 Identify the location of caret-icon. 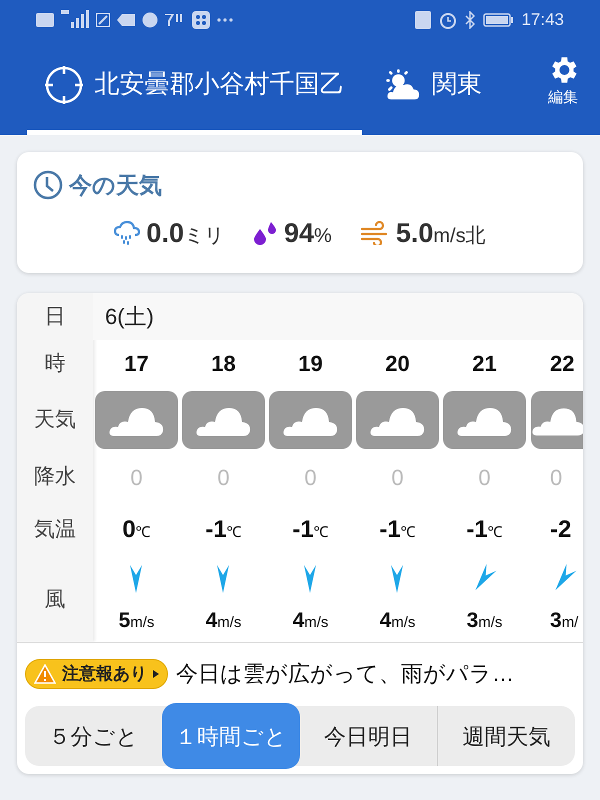
(156, 674).